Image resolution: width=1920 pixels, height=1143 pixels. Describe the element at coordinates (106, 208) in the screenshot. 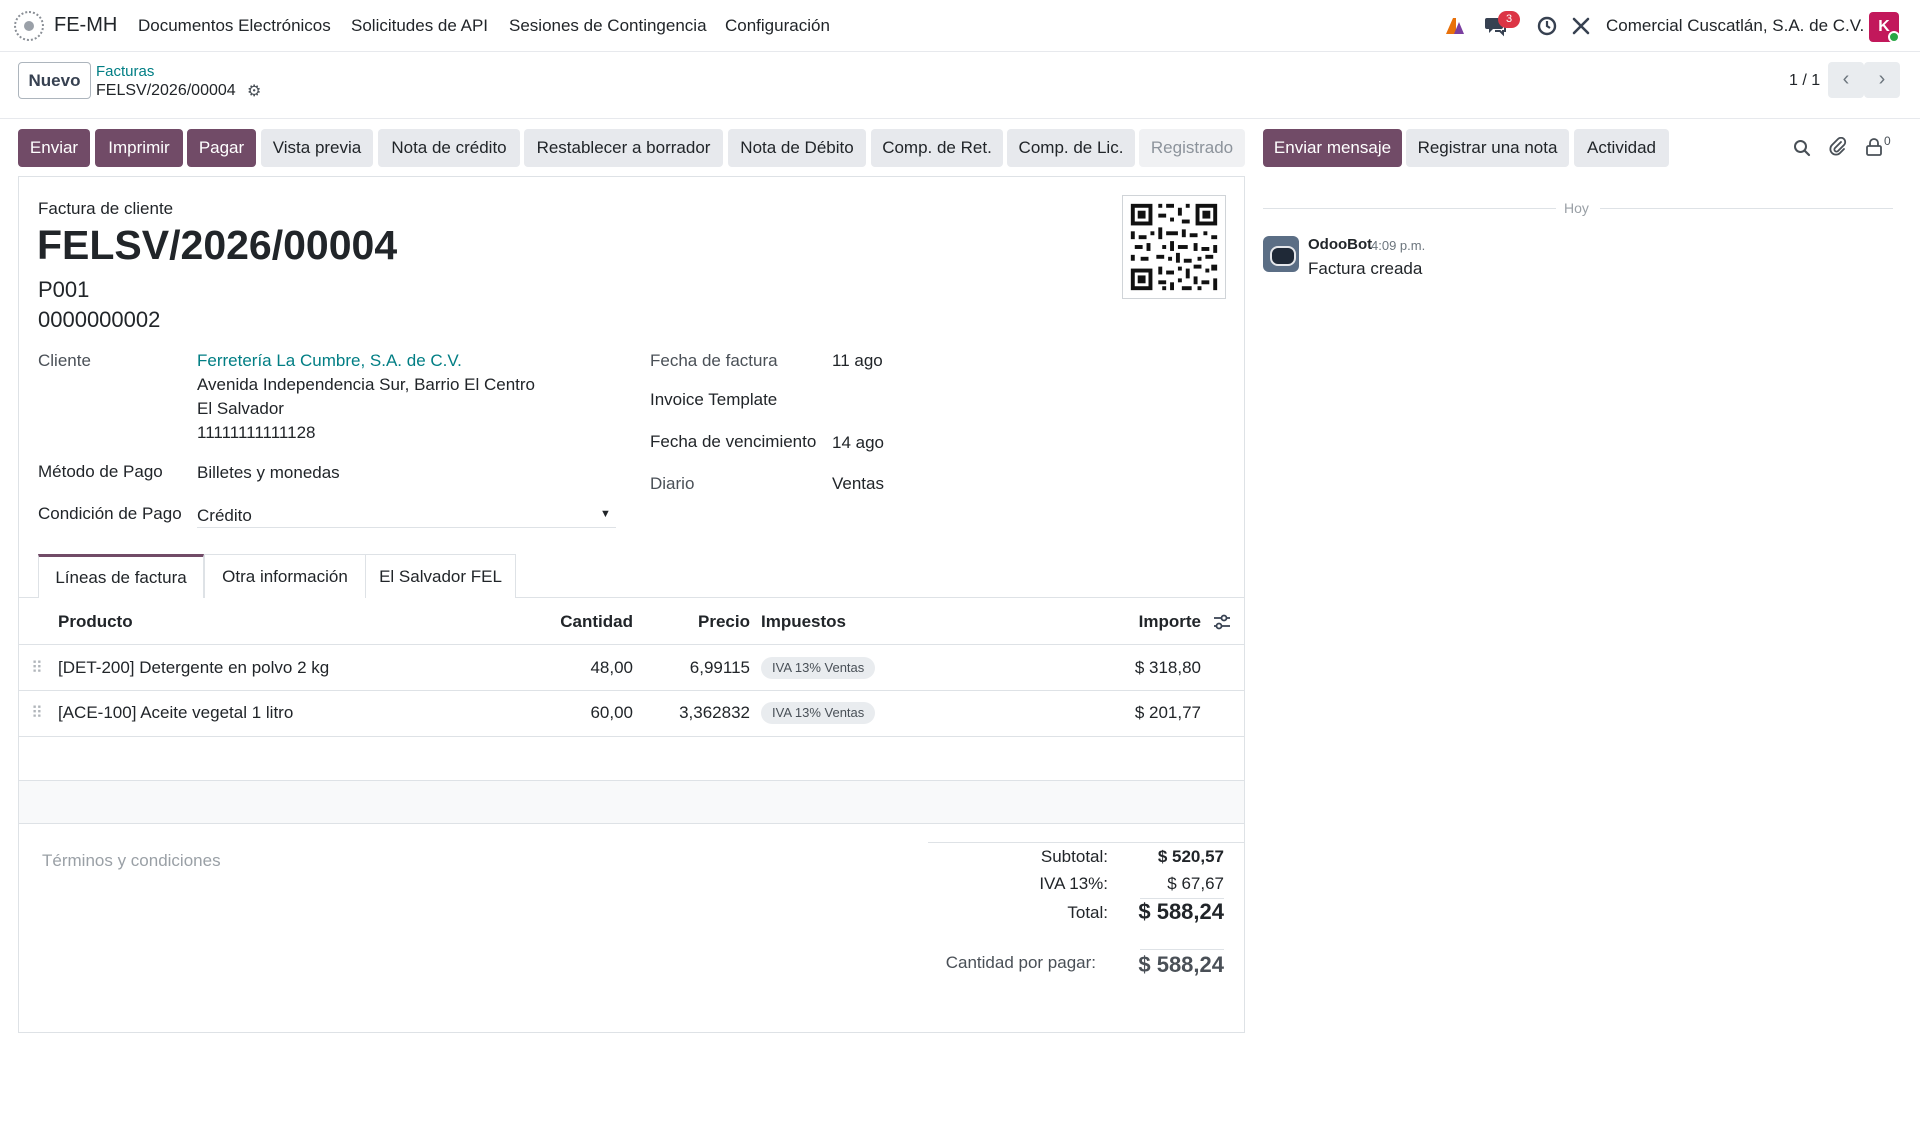

I see `invoice-type-label: Factura de cliente` at that location.